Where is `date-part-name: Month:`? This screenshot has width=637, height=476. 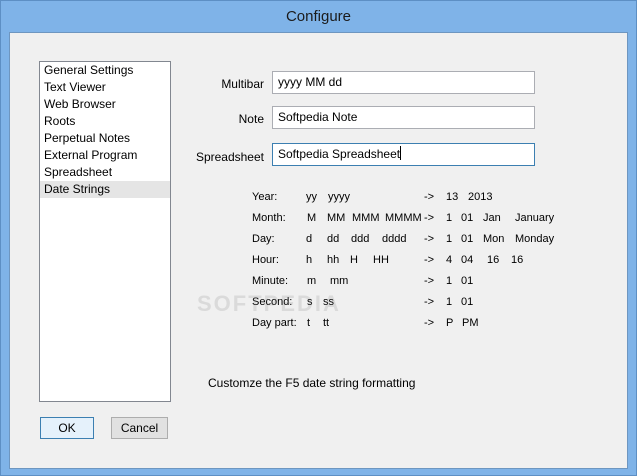 date-part-name: Month: is located at coordinates (269, 218).